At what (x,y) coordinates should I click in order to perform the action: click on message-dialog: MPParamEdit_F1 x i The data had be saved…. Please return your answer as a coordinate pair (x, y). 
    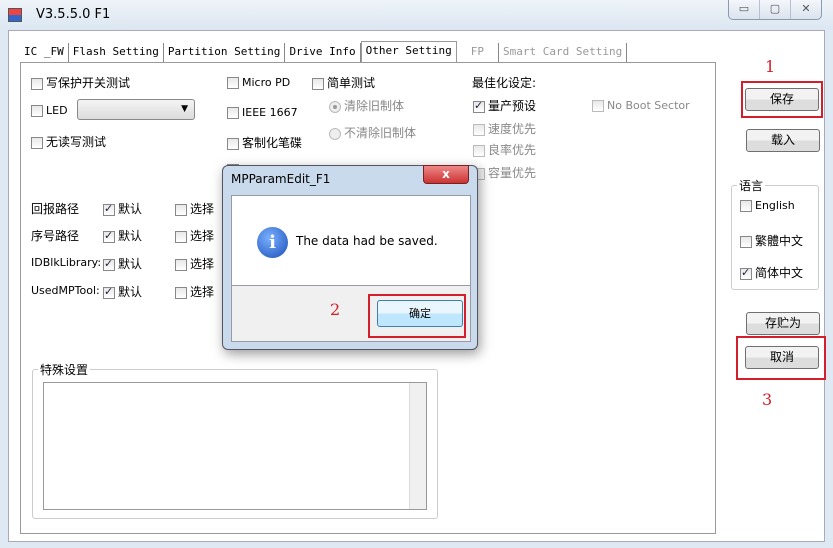
    Looking at the image, I should click on (350, 257).